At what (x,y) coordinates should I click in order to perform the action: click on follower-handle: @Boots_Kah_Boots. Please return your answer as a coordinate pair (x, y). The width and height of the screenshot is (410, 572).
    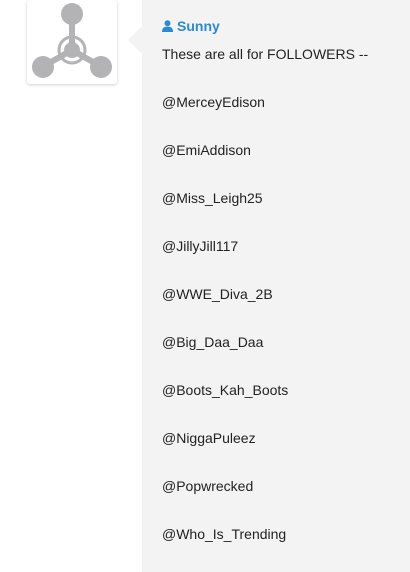
    Looking at the image, I should click on (225, 390).